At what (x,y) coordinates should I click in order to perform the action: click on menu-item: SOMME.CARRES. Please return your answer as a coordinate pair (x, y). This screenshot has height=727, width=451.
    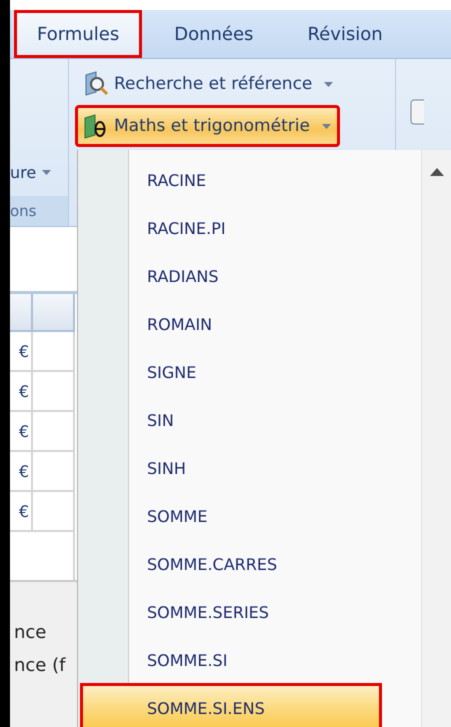
    Looking at the image, I should click on (249, 564).